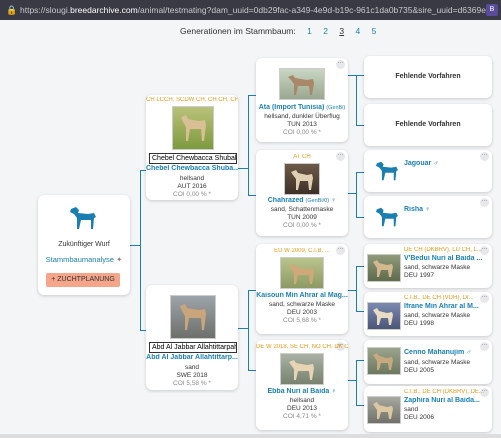 The width and height of the screenshot is (501, 438). I want to click on missing-ancestors-label: Fehlende Vorfahren, so click(428, 124).